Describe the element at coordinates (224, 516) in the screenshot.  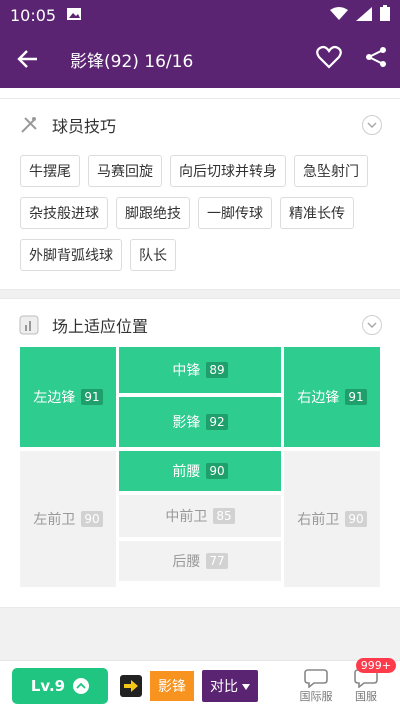
I see `position-rating: 85` at that location.